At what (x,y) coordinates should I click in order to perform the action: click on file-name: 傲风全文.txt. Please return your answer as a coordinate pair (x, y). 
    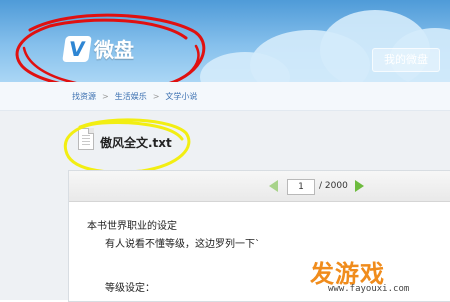
    Looking at the image, I should click on (136, 143).